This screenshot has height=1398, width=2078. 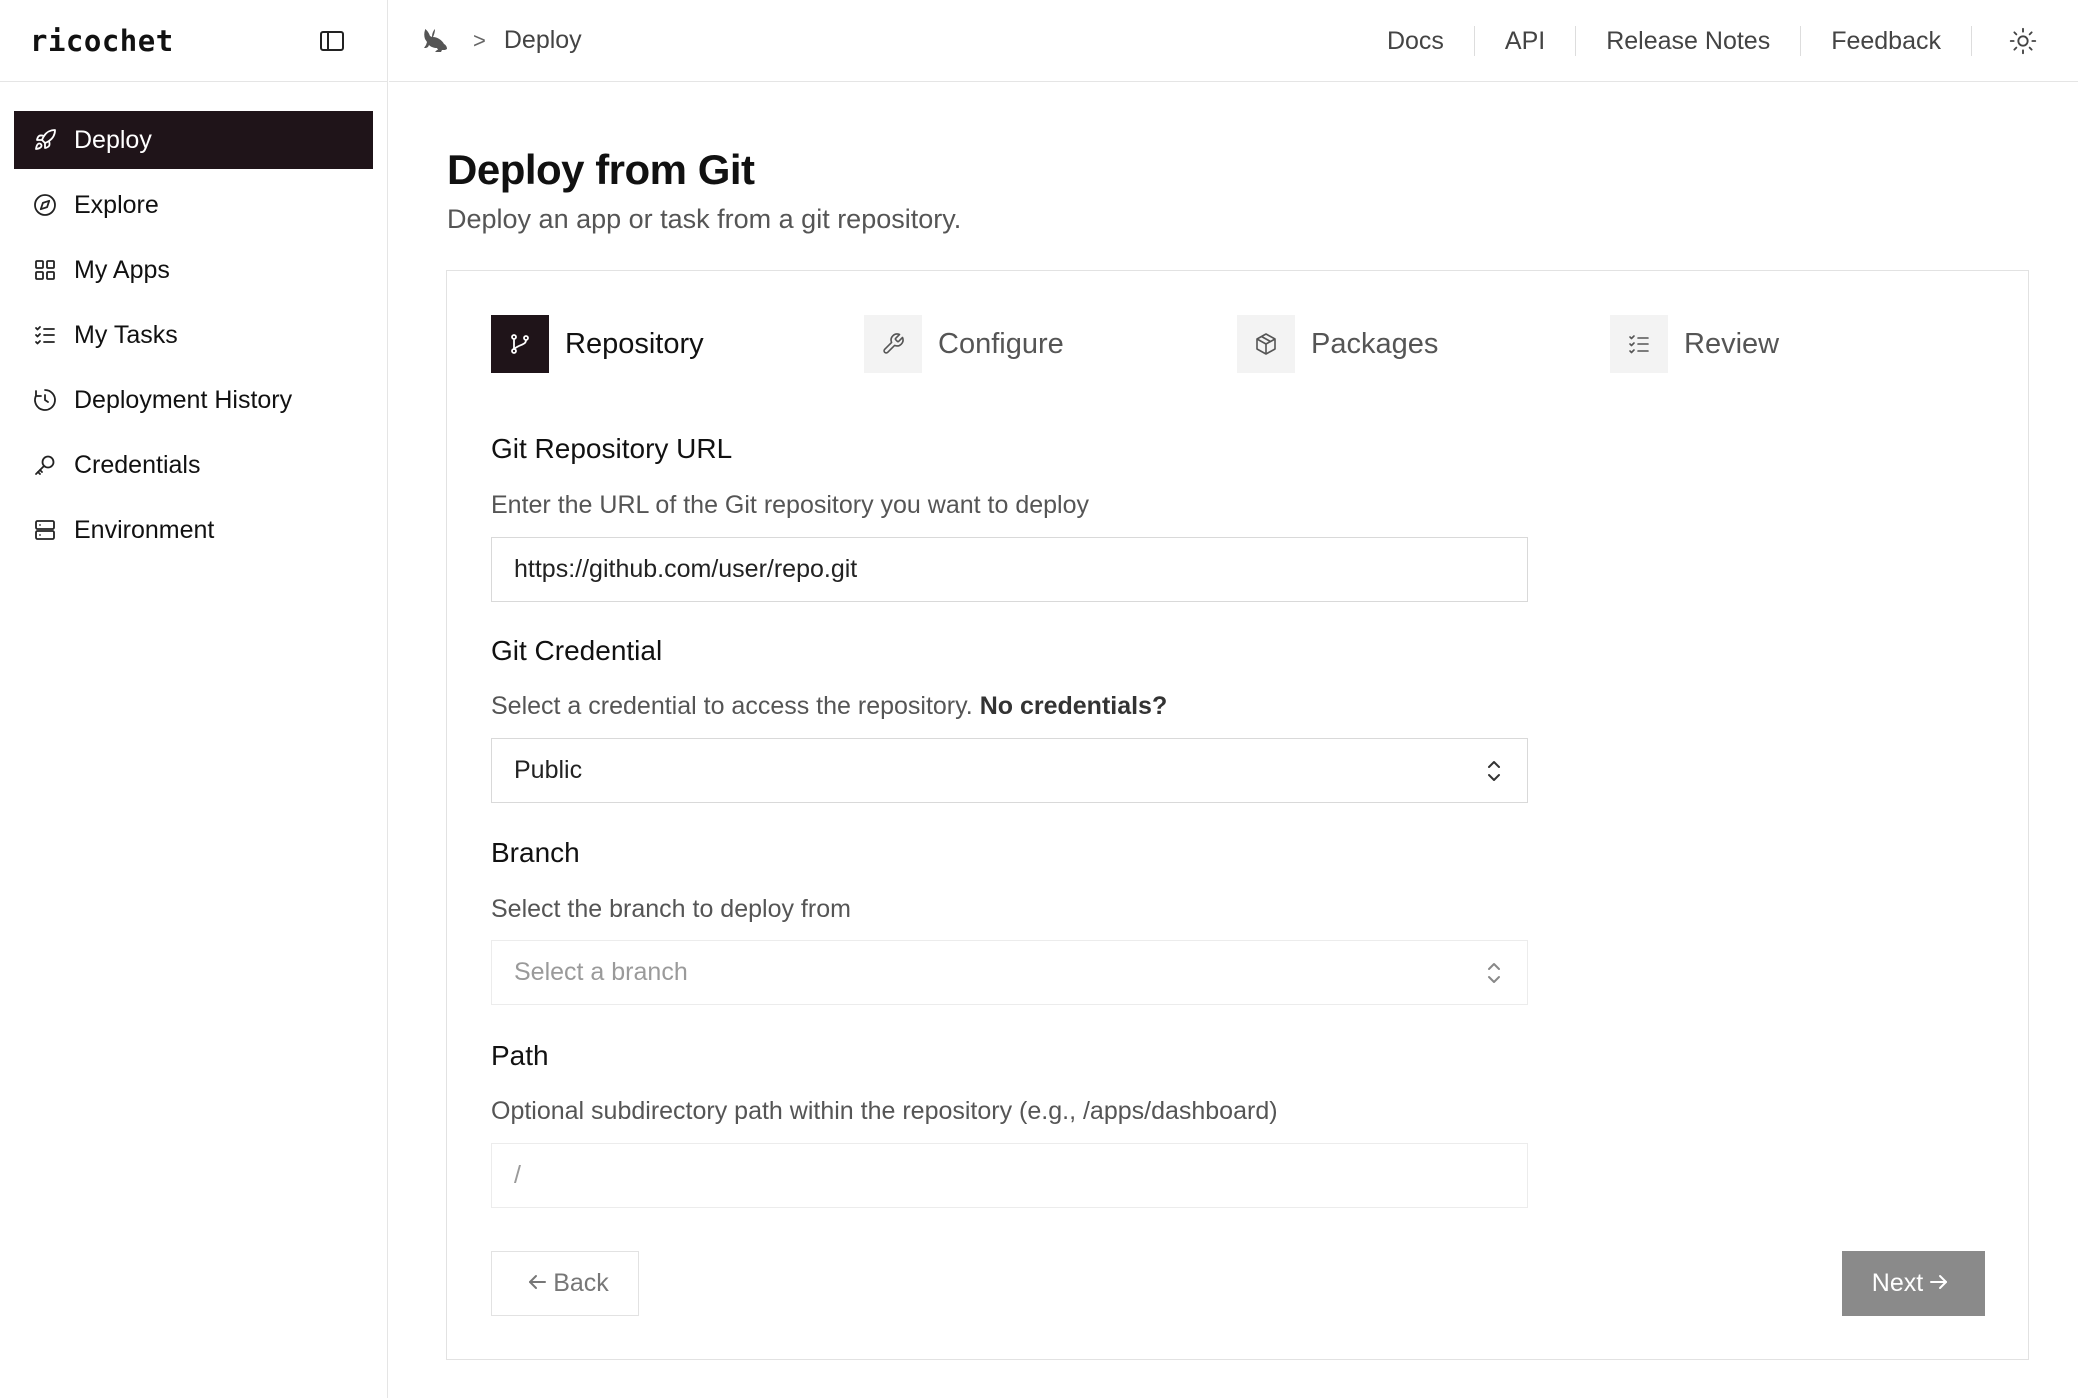 I want to click on top-links: Docs API Release Notes Feedback, so click(x=1717, y=41).